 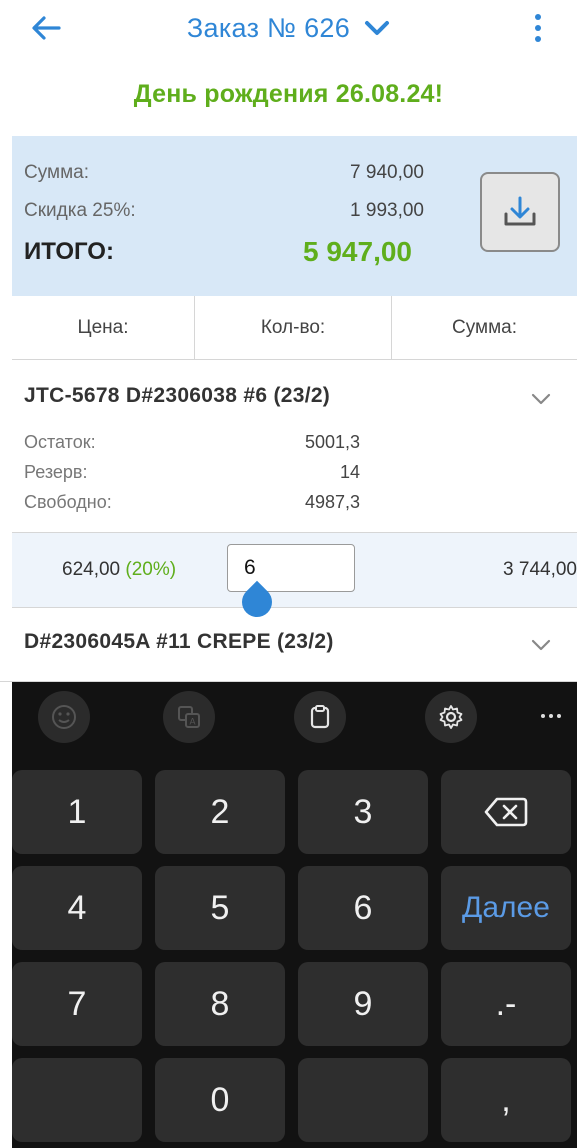 I want to click on stock-label: Остаток:, so click(x=60, y=442).